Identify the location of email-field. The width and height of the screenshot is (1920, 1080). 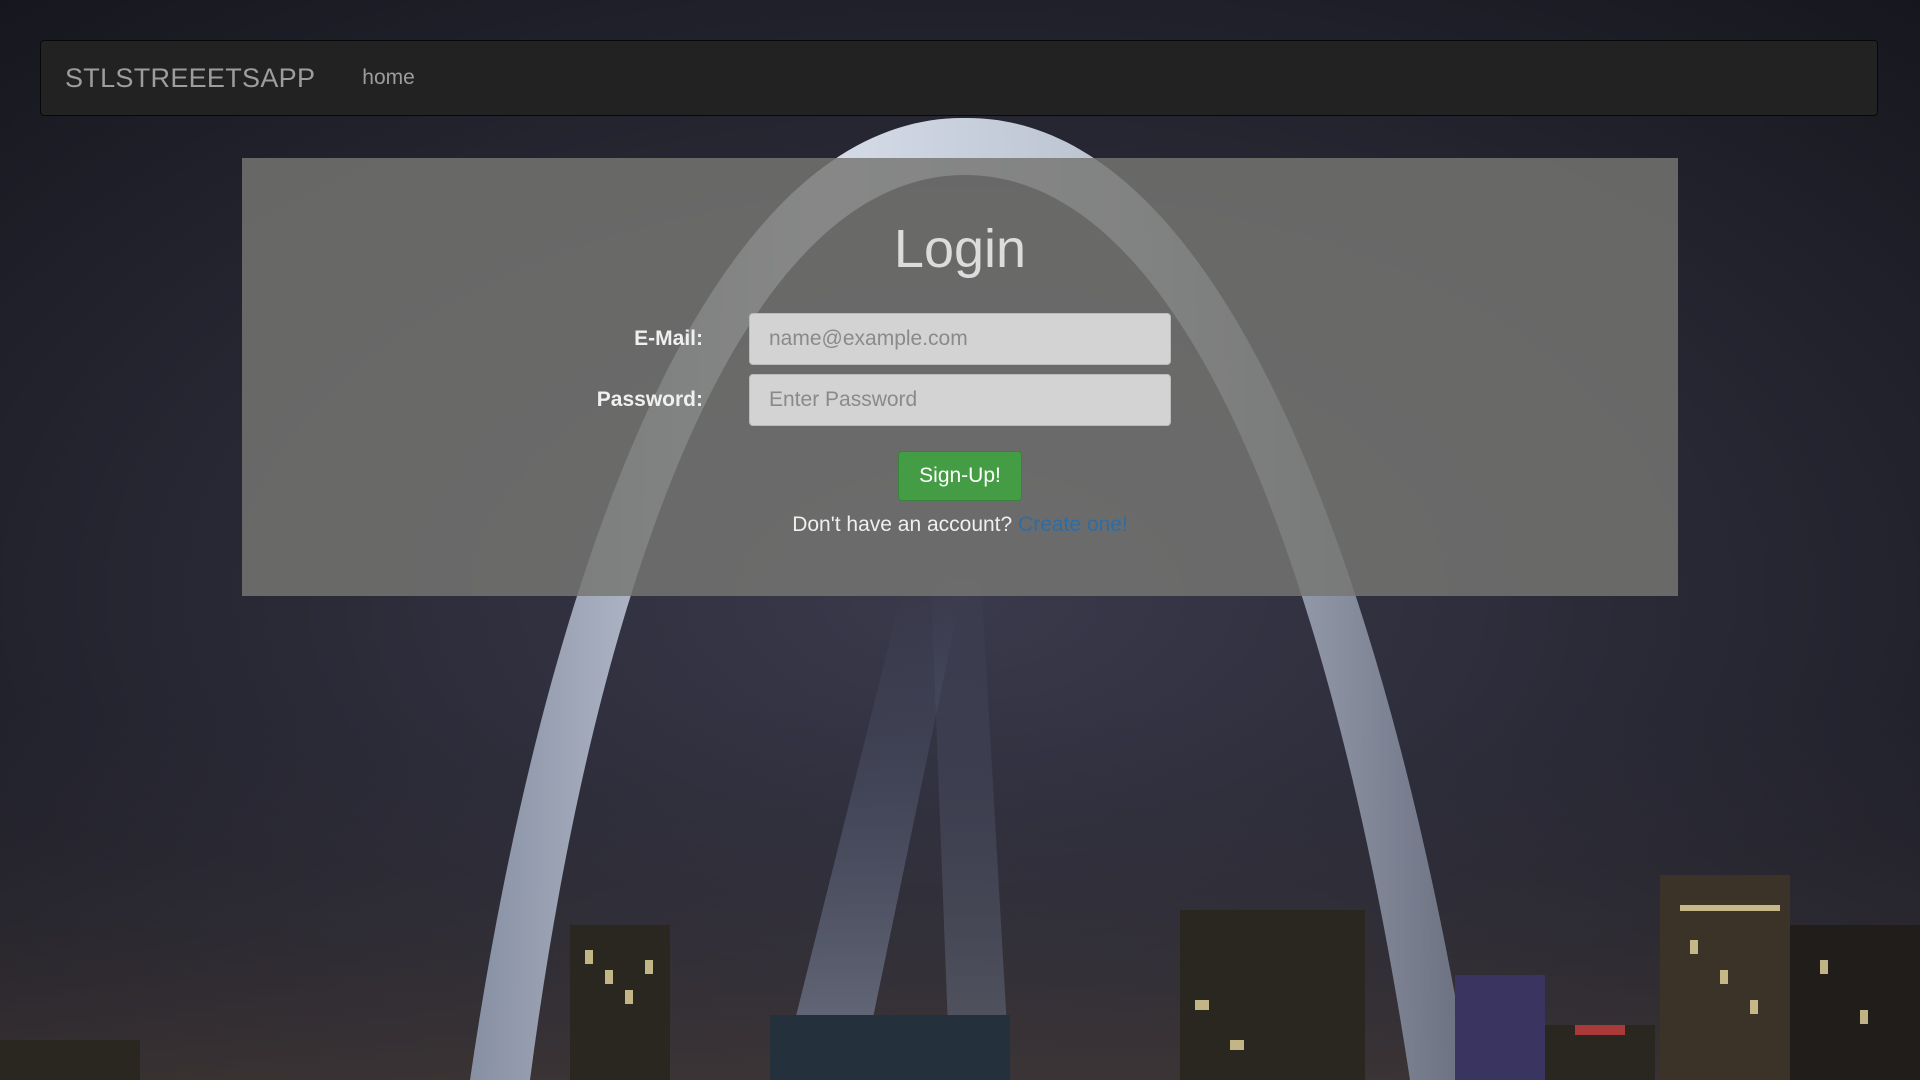
(960, 339).